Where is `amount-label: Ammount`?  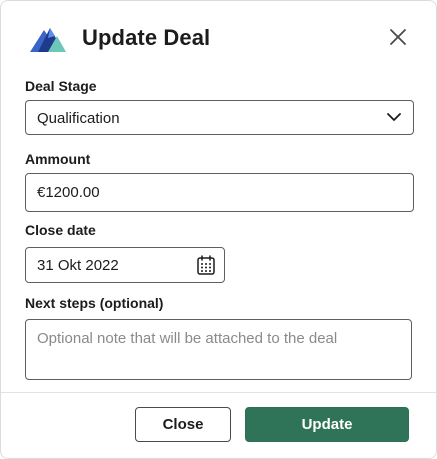
amount-label: Ammount is located at coordinates (58, 159).